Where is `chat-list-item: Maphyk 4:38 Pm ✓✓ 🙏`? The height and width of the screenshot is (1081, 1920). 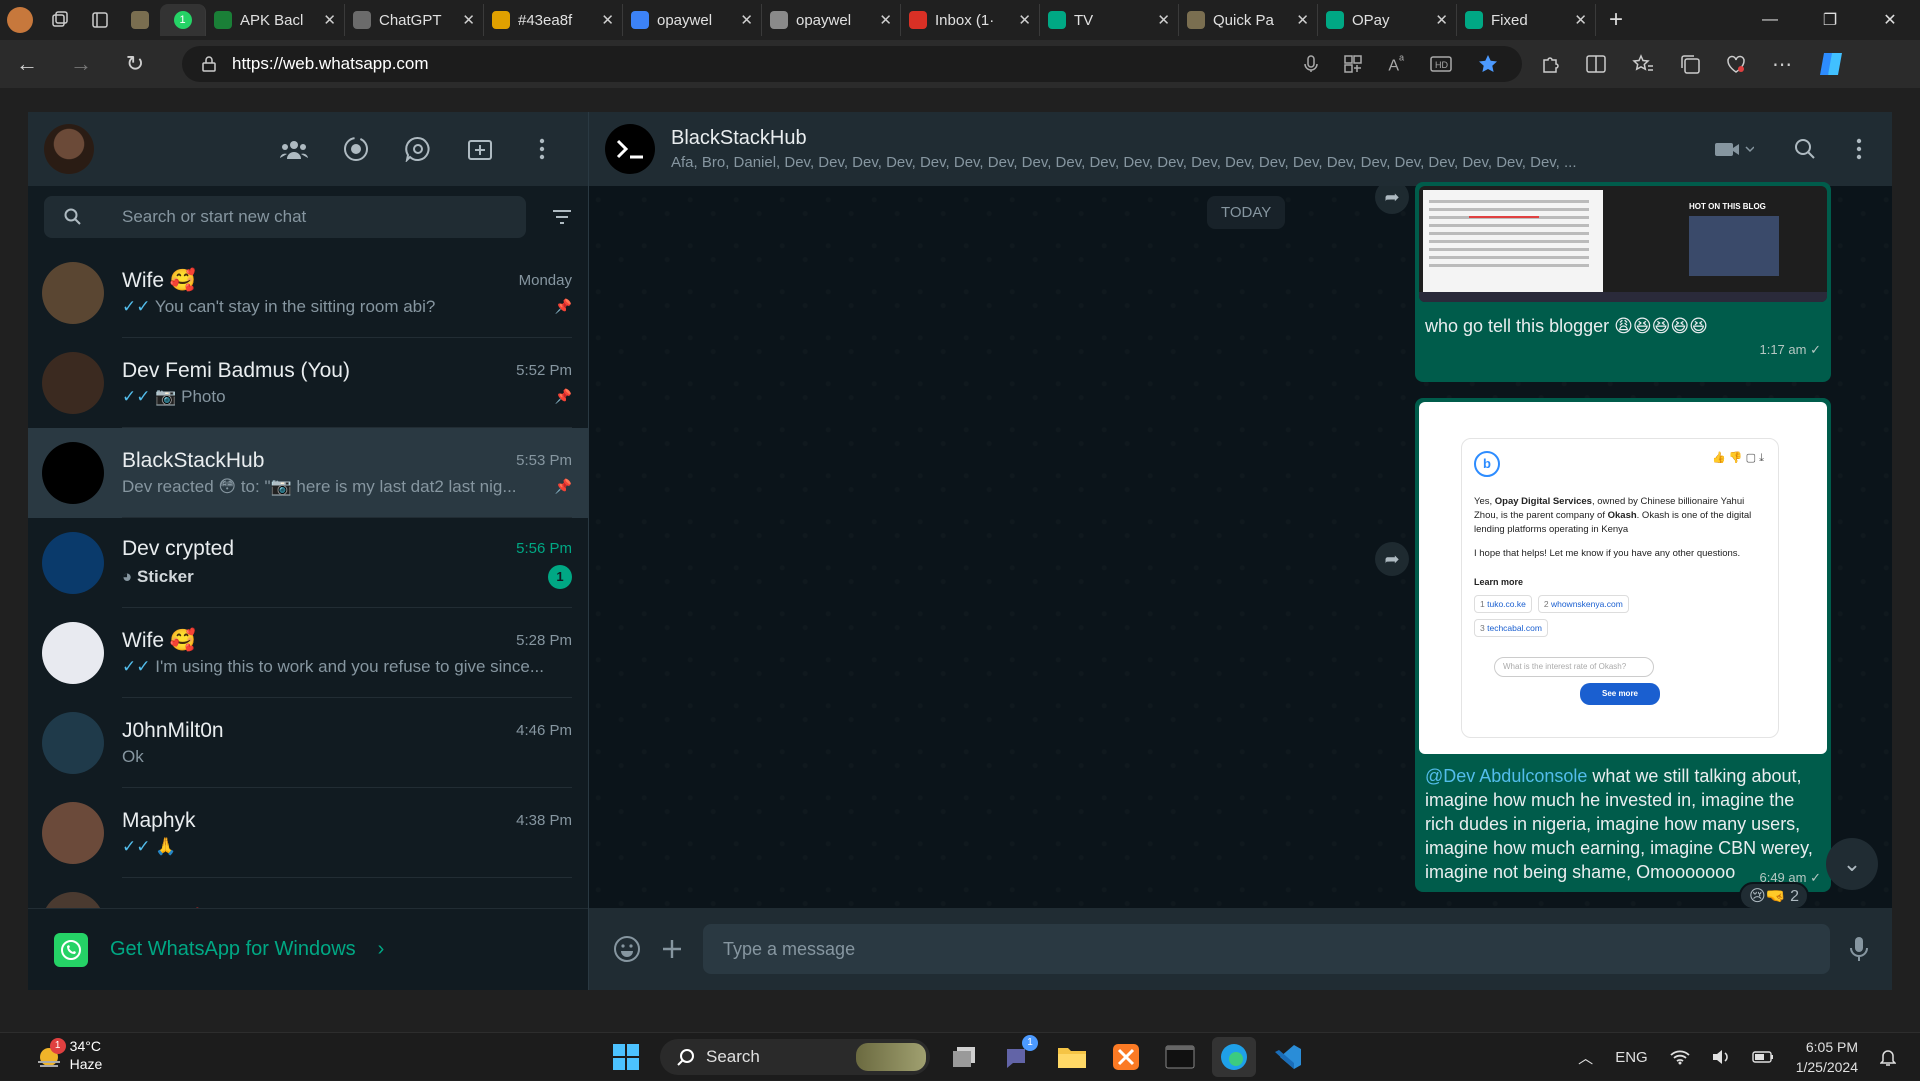
chat-list-item: Maphyk 4:38 Pm ✓✓ 🙏 is located at coordinates (308, 833).